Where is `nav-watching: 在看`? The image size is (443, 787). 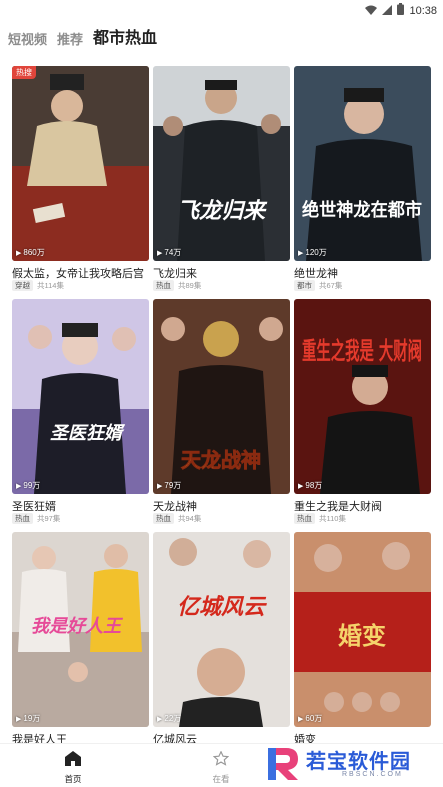 nav-watching: 在看 is located at coordinates (221, 767).